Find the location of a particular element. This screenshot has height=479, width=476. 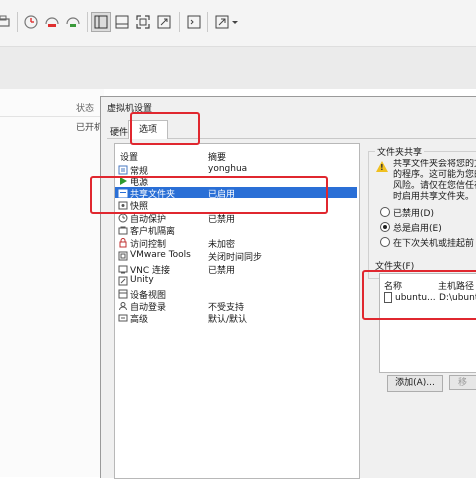

list-item-advanced: 高级 默认/默认 is located at coordinates (236, 318).